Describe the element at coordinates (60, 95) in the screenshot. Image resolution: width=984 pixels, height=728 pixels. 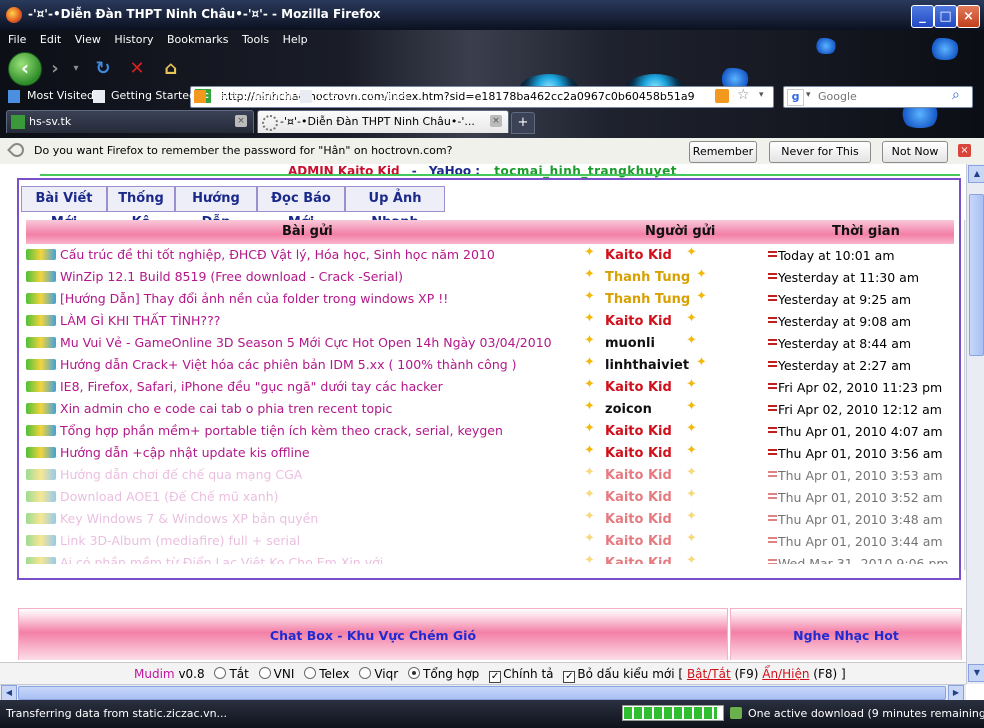
I see `bookmark-most-visited: Most Visited` at that location.